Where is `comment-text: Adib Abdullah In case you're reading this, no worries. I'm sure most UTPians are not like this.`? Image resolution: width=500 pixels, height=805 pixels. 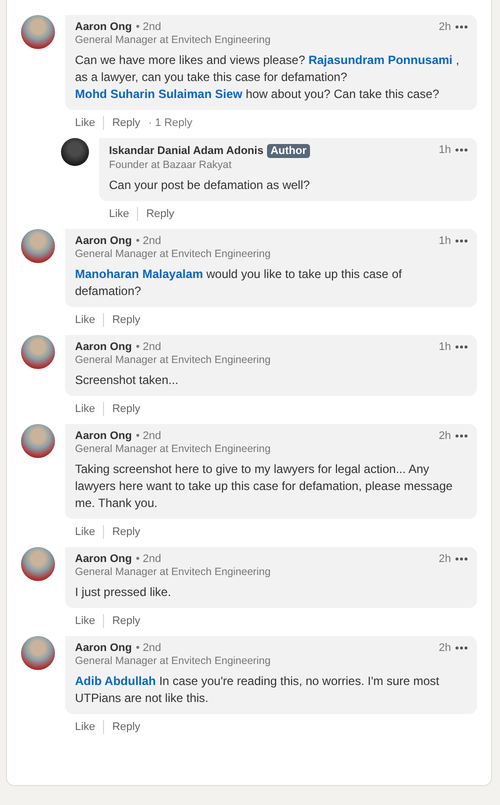 comment-text: Adib Abdullah In case you're reading this, no worries. I'm sure most UTPians are not like this. is located at coordinates (257, 690).